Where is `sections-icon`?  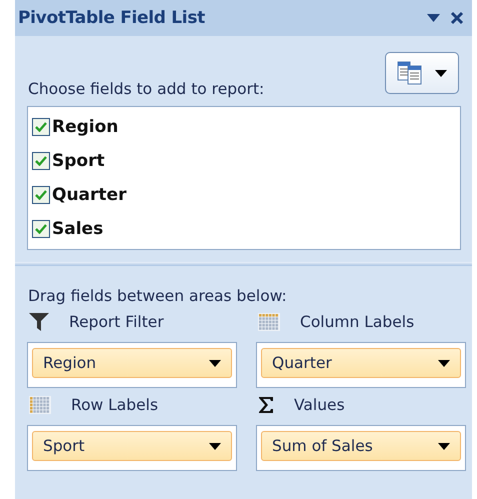 sections-icon is located at coordinates (410, 73).